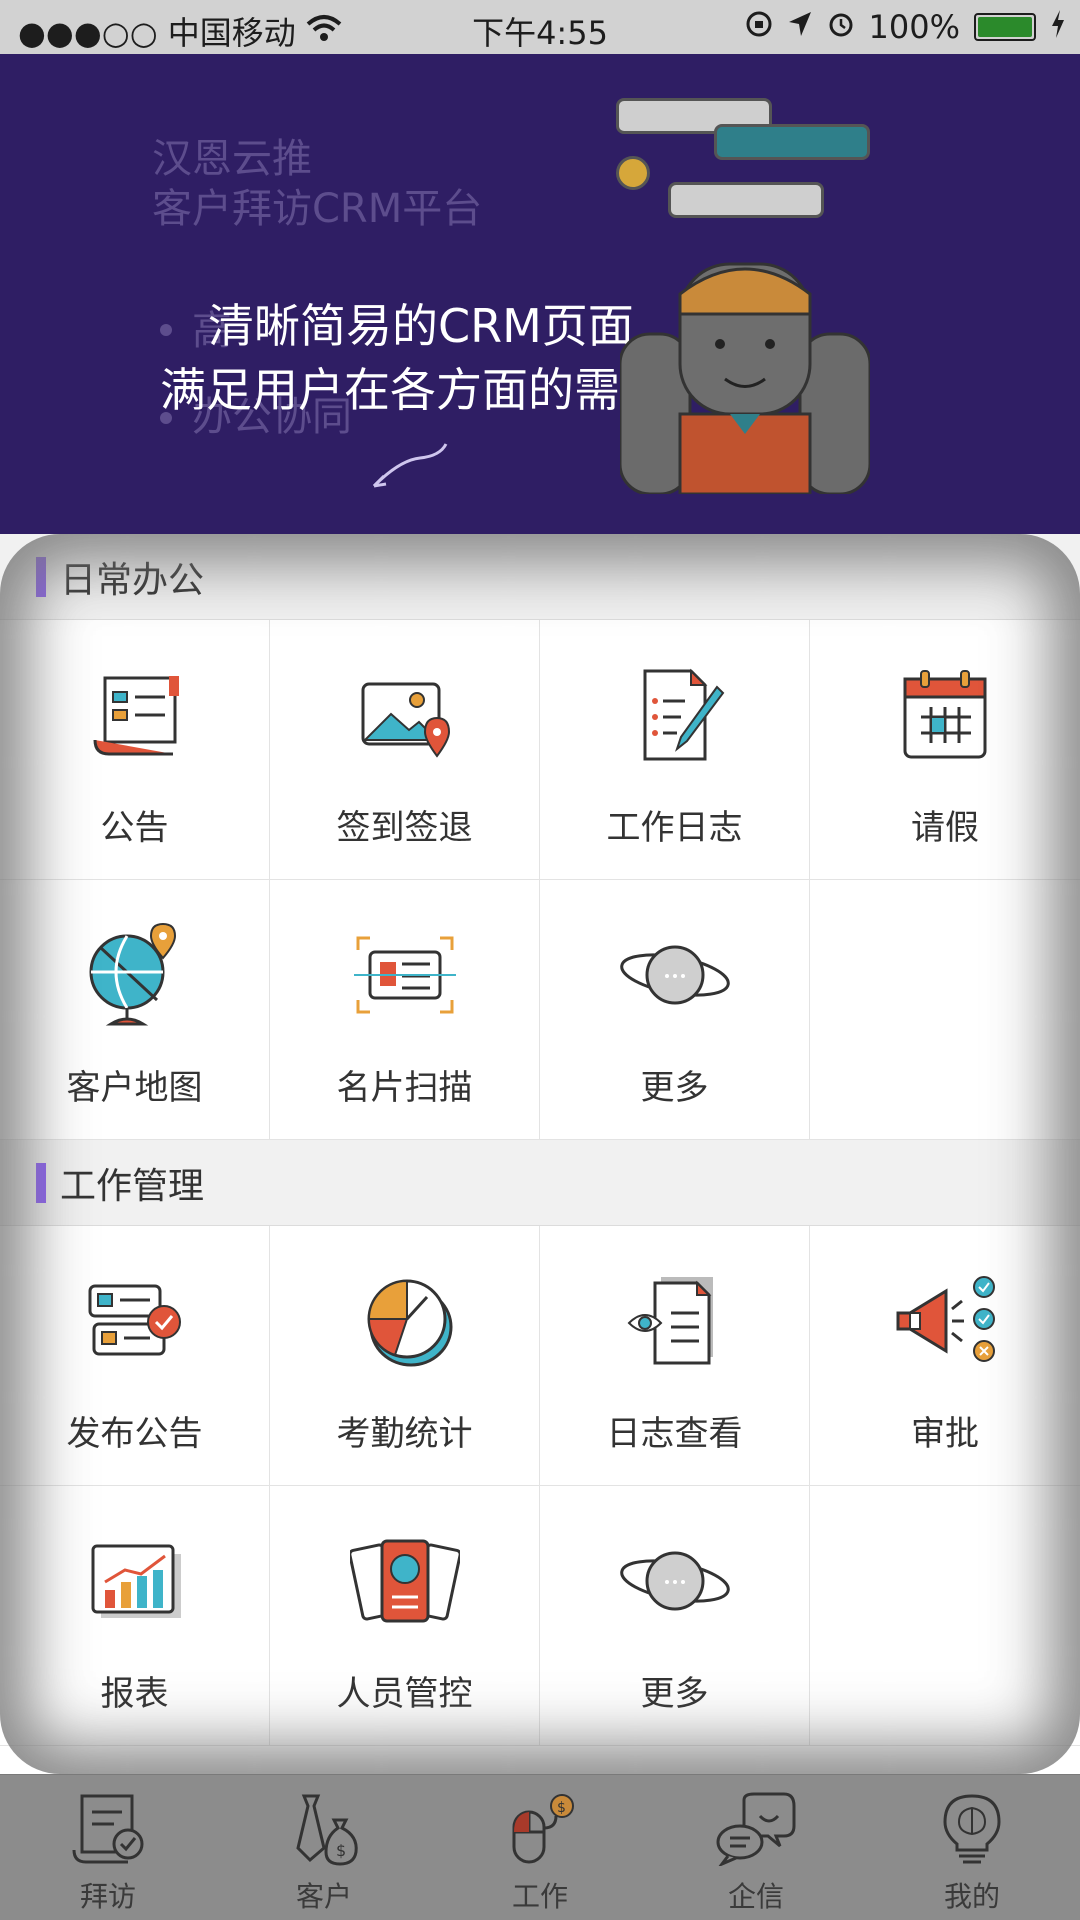  I want to click on faded-title-1: 汉恩云推, so click(232, 159).